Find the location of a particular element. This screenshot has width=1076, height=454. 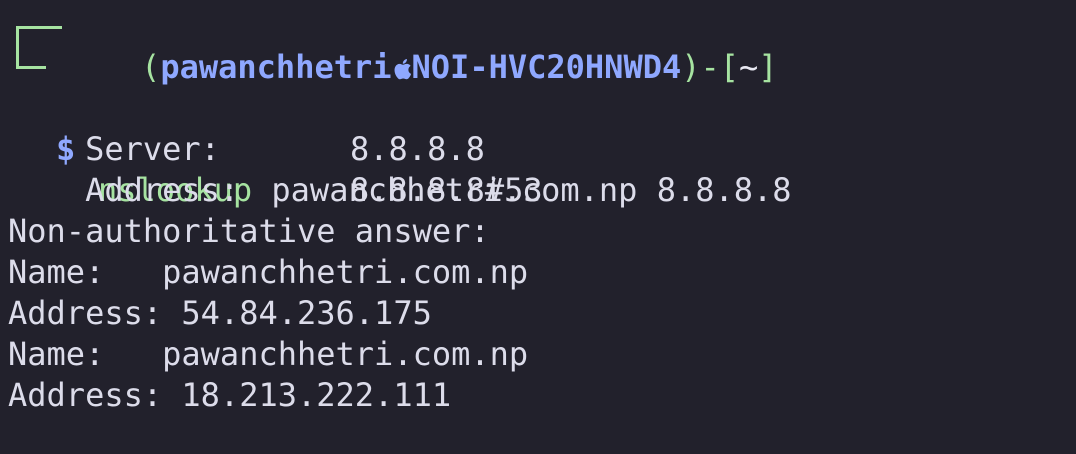

record-value: 18.213.222.111 is located at coordinates (316, 395).